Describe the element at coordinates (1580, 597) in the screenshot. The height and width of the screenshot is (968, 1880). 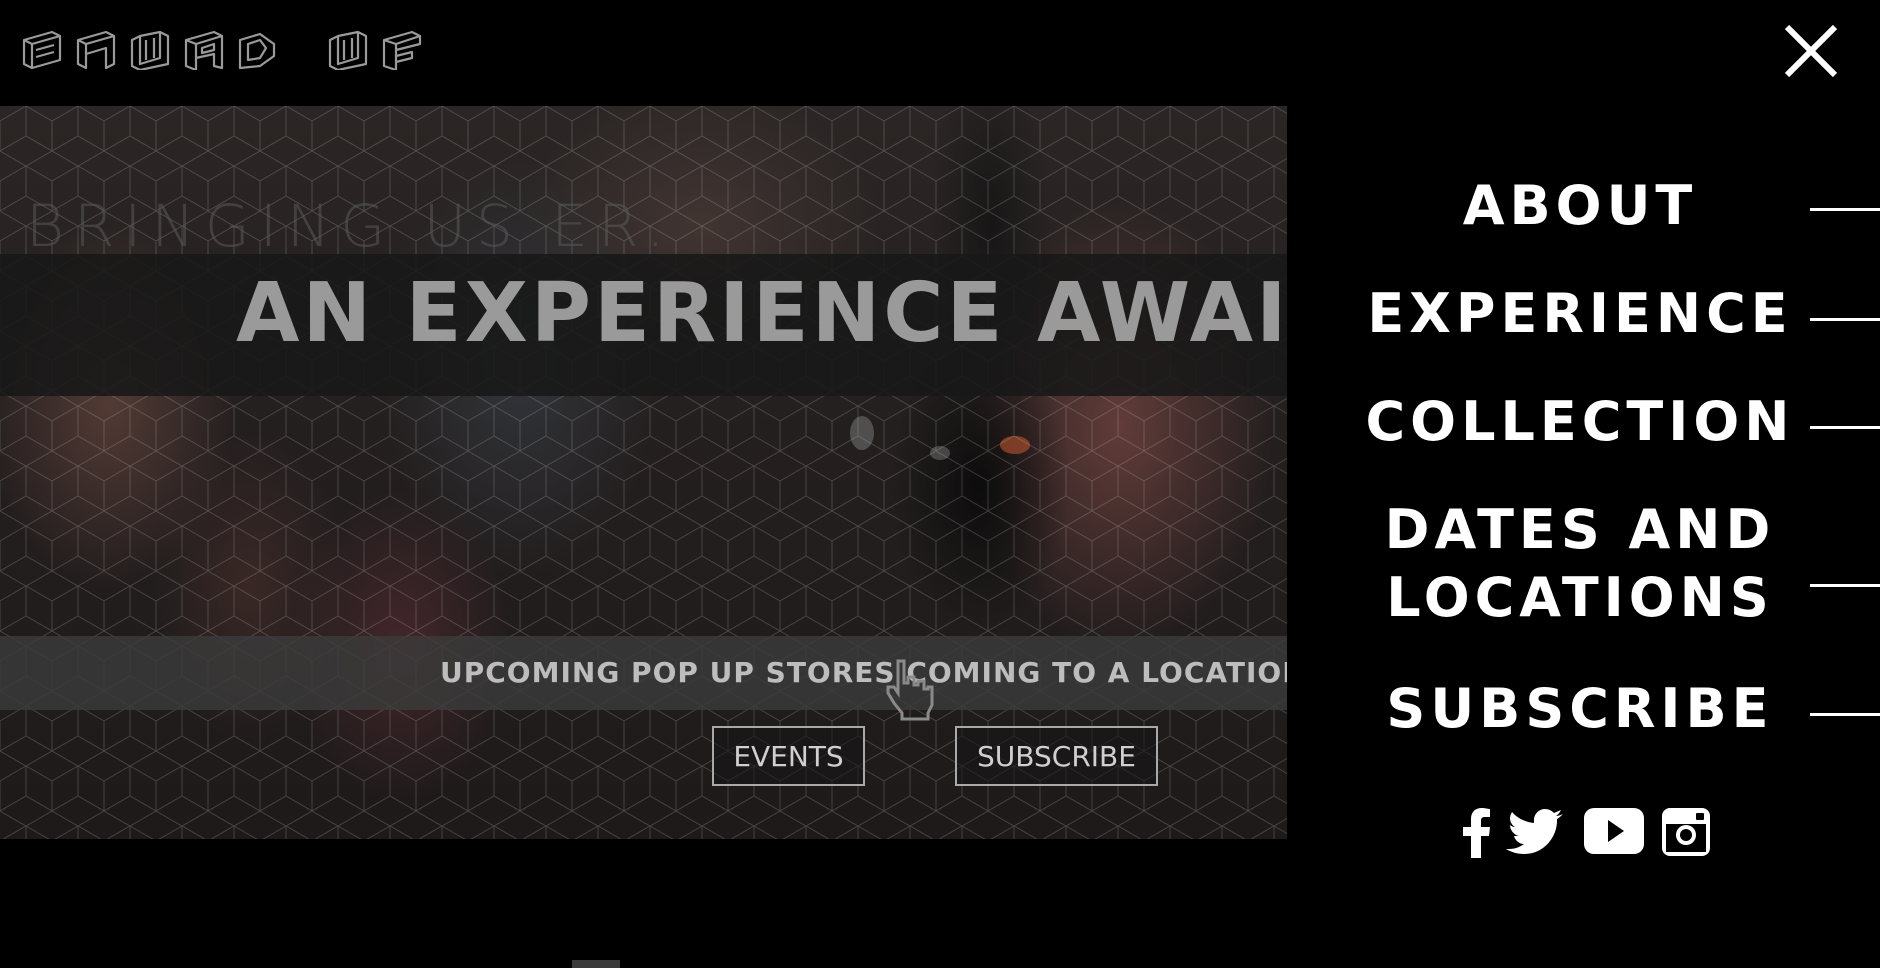
I see `menu-item-locations-label: LOCATIONS` at that location.